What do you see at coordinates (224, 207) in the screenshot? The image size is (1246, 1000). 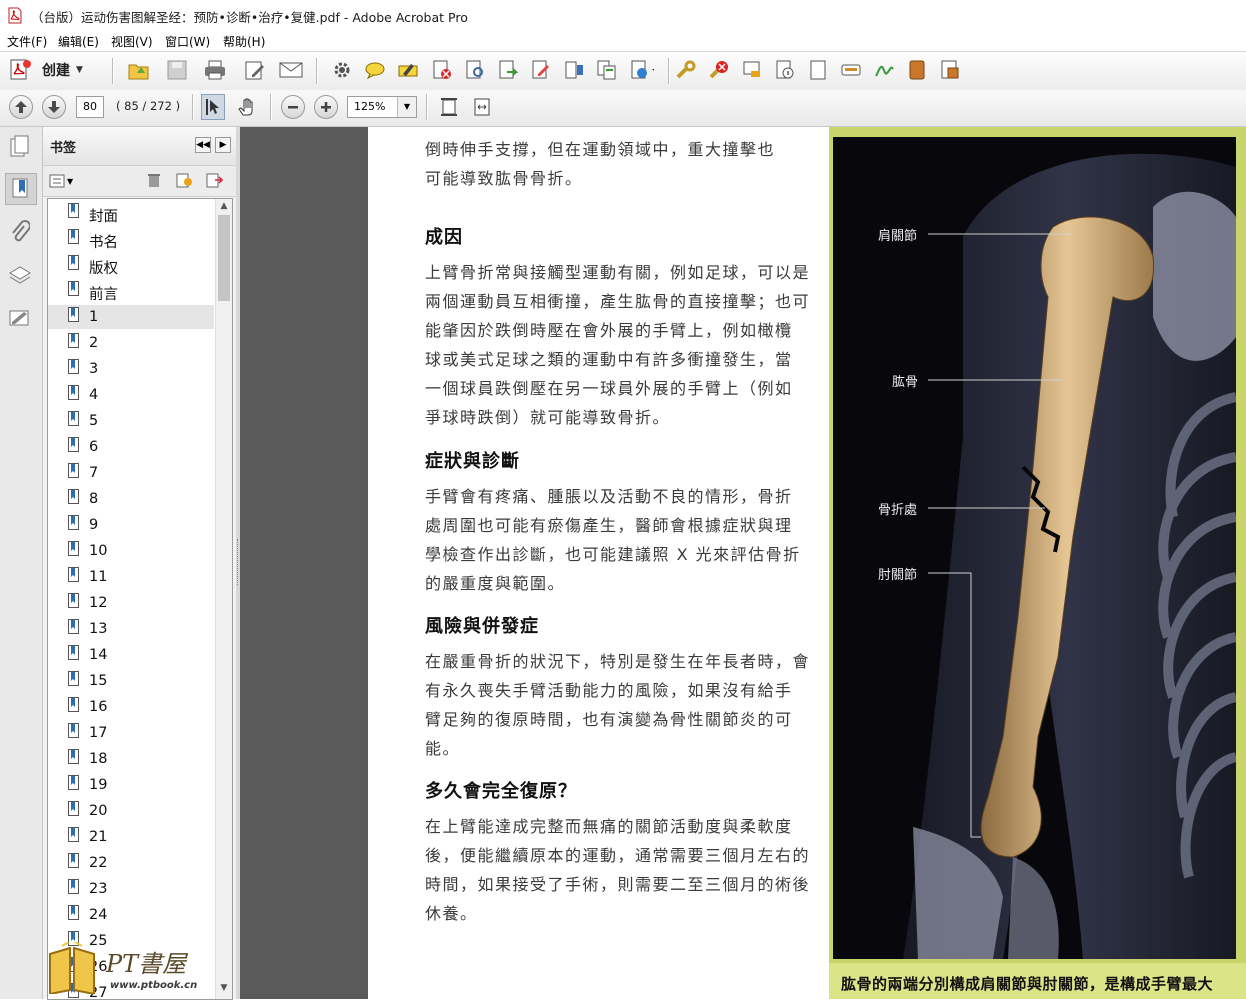 I see `scroll-up-arrow-icon: ▲` at bounding box center [224, 207].